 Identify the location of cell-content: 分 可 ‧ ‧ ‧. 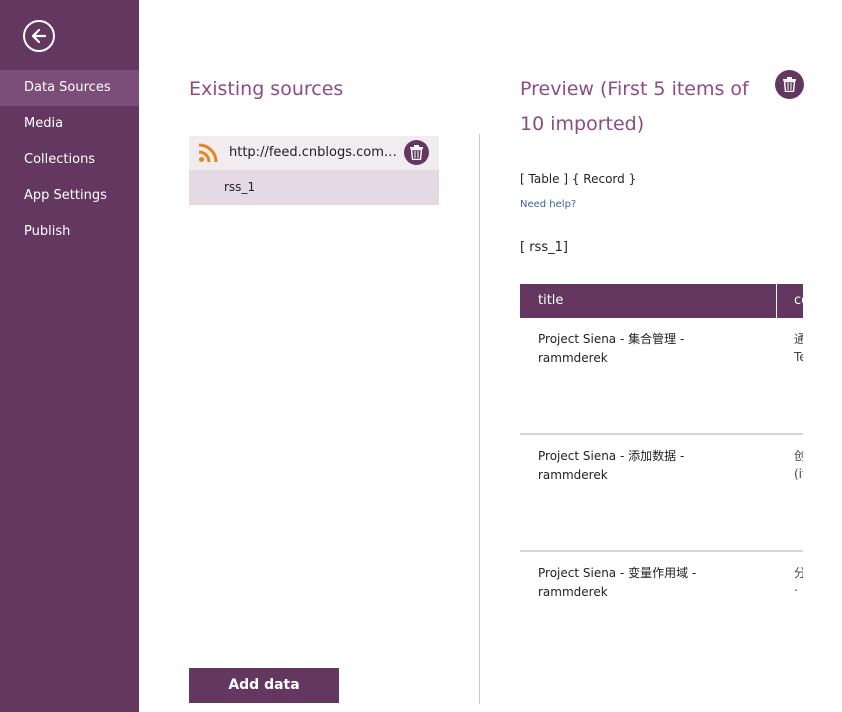
(798, 582).